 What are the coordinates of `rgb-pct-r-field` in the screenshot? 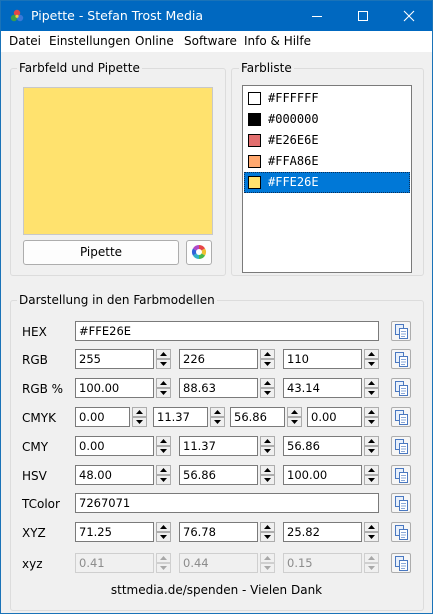 It's located at (114, 388).